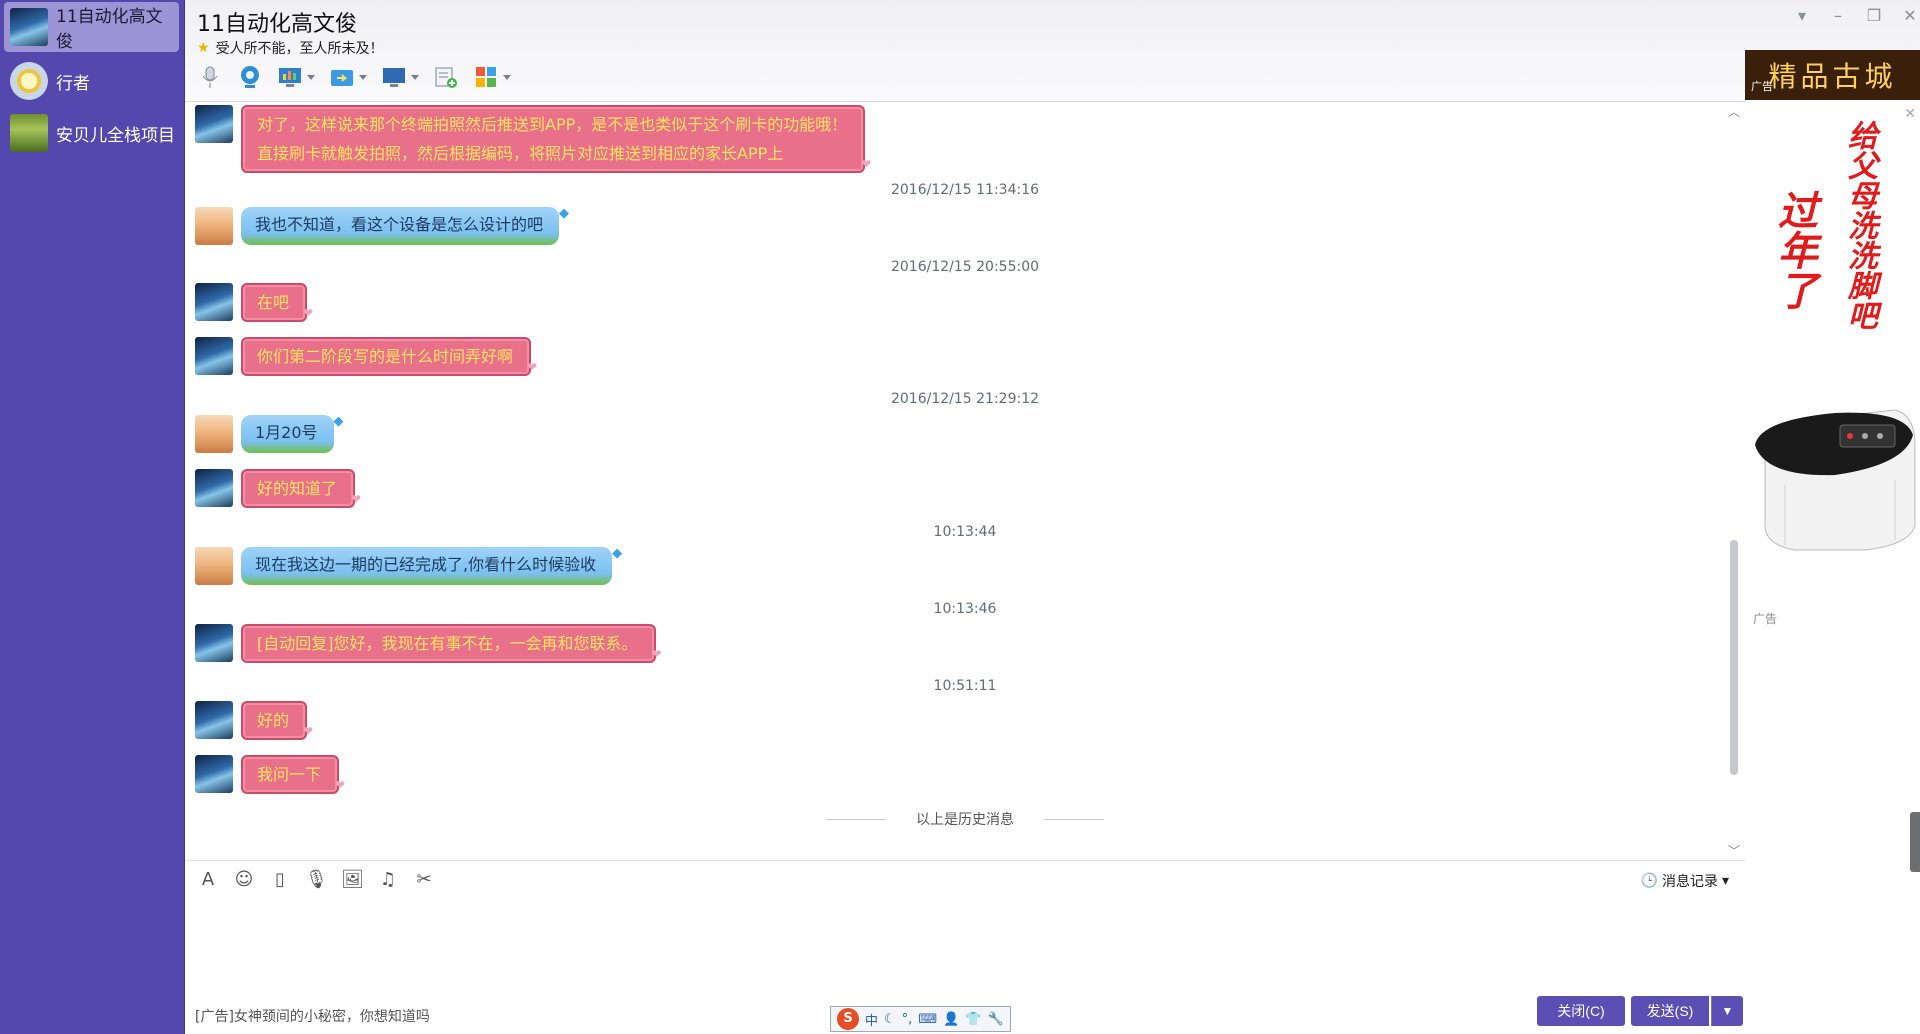 Image resolution: width=1920 pixels, height=1034 pixels. Describe the element at coordinates (388, 880) in the screenshot. I see `music-icon: ♫` at that location.